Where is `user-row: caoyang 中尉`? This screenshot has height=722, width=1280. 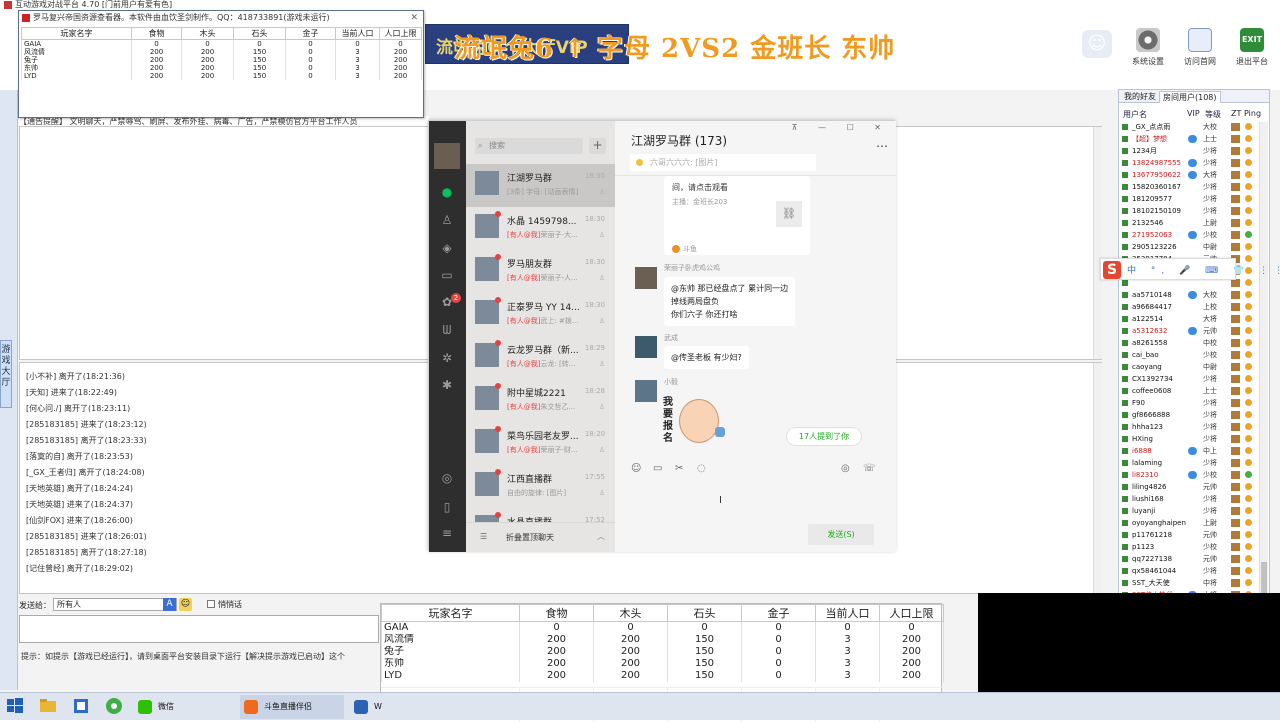
user-row: caoyang 中尉 is located at coordinates (1189, 367).